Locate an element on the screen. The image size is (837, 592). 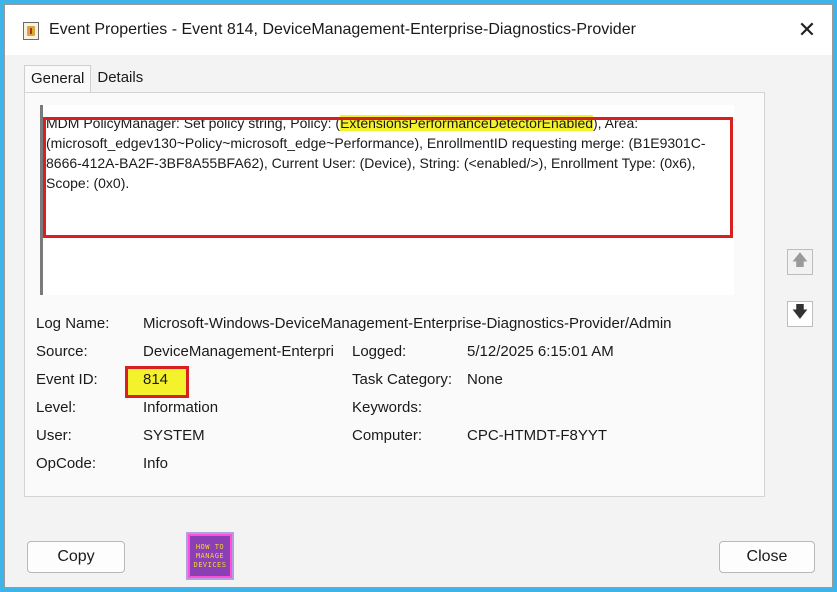
opcode-value: Info is located at coordinates (156, 463).